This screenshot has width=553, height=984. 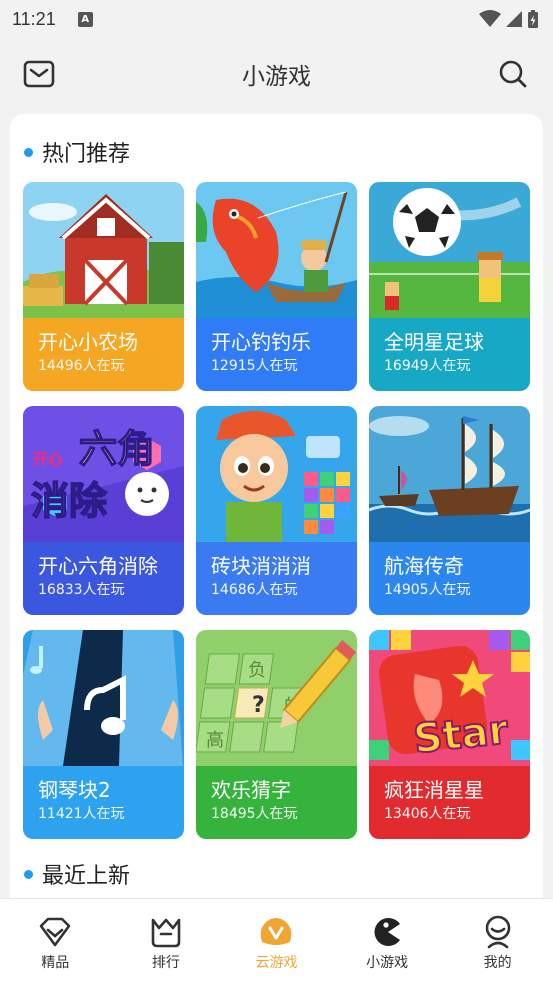 What do you see at coordinates (86, 154) in the screenshot?
I see `section-hot-label: 热门推荐` at bounding box center [86, 154].